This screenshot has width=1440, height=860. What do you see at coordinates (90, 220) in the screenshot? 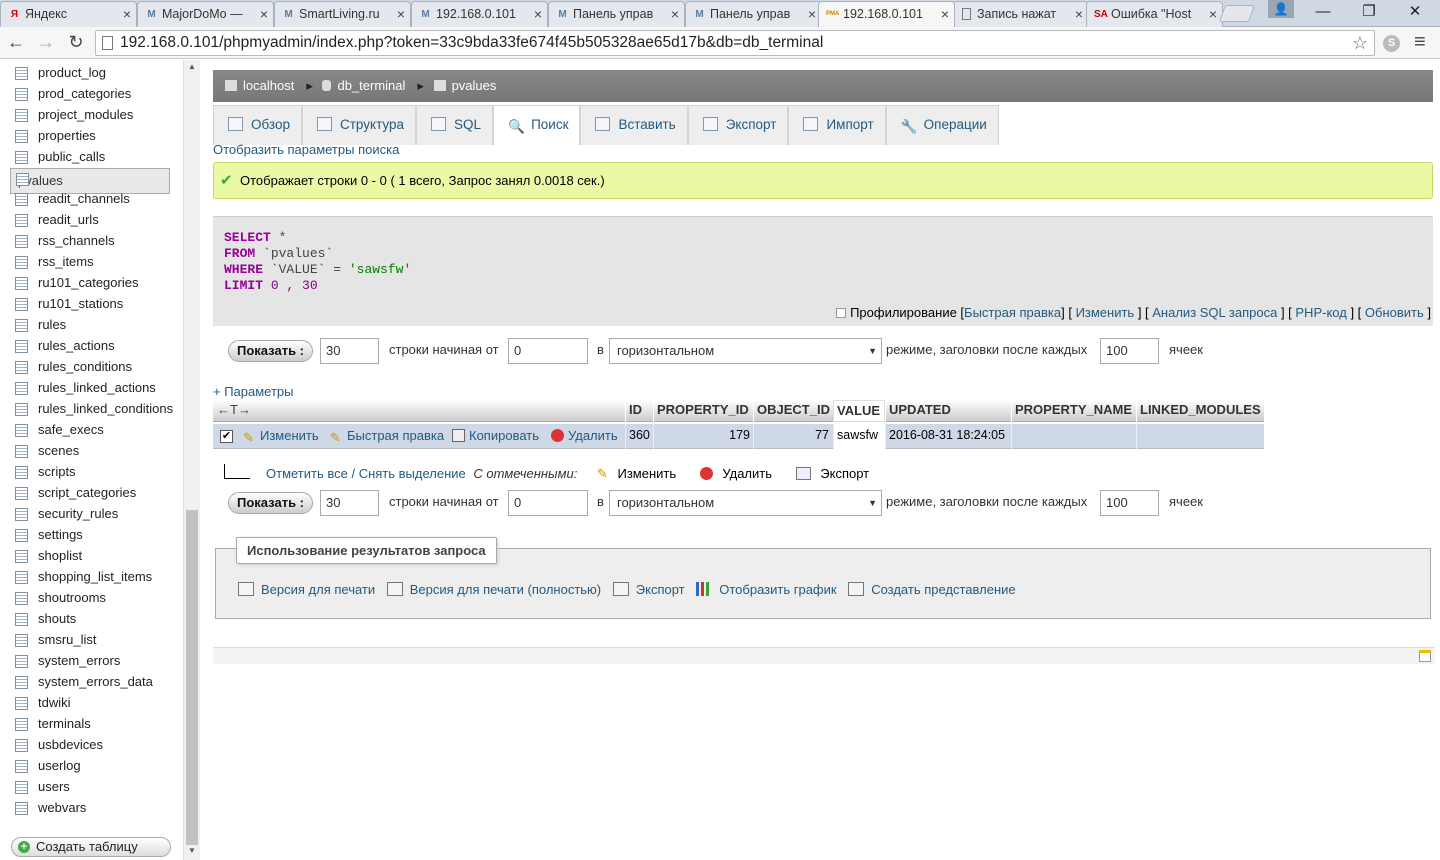
I see `sidebar-item-readit-urls: readit_urls` at bounding box center [90, 220].